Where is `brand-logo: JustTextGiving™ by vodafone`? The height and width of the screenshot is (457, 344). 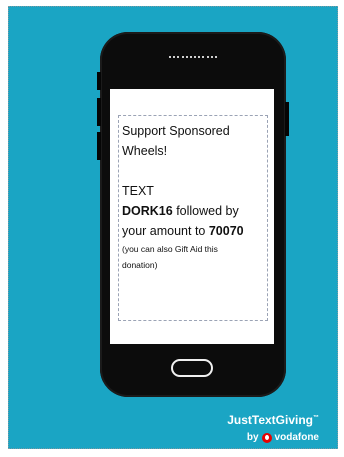 brand-logo: JustTextGiving™ by vodafone is located at coordinates (249, 428).